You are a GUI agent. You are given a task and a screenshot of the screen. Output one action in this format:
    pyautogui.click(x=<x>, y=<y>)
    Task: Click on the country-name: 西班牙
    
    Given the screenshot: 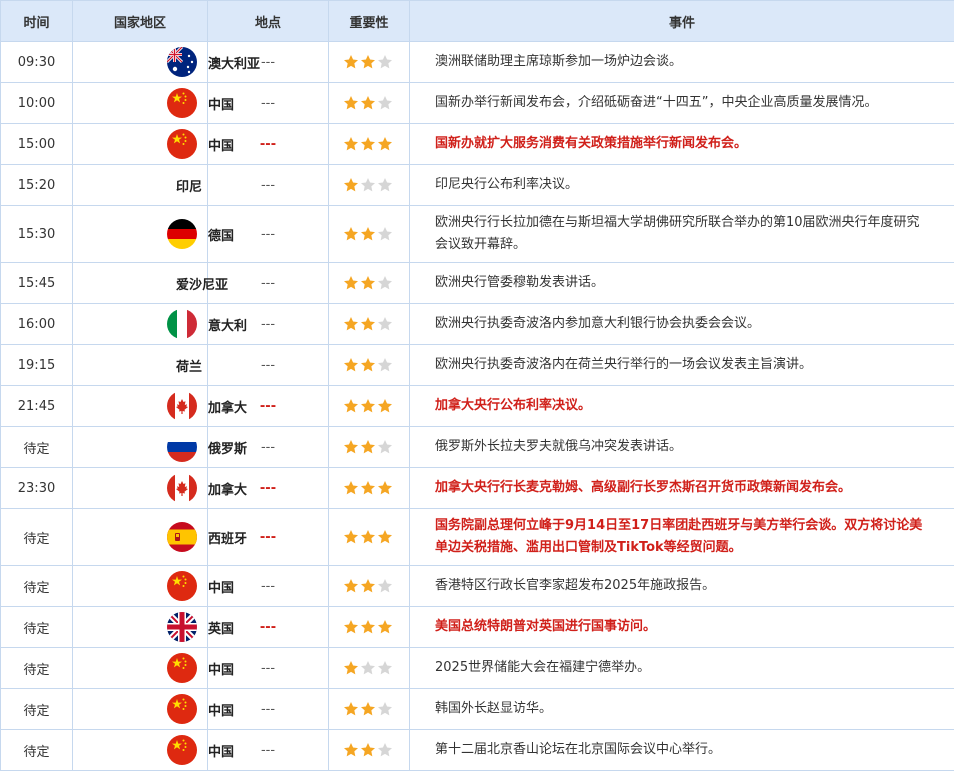 What is the action you would take?
    pyautogui.click(x=227, y=537)
    